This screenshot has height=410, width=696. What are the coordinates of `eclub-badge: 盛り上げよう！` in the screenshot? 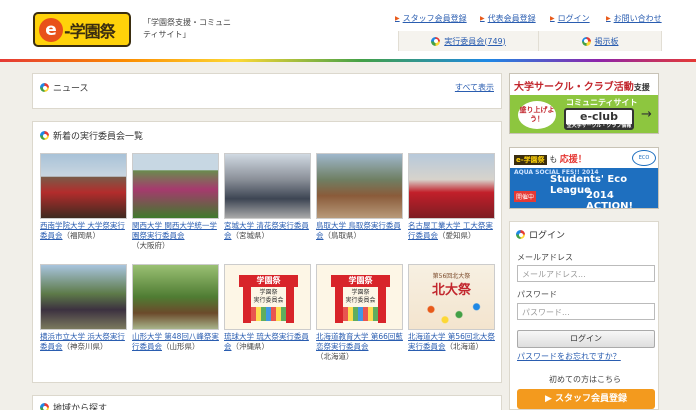 It's located at (537, 115).